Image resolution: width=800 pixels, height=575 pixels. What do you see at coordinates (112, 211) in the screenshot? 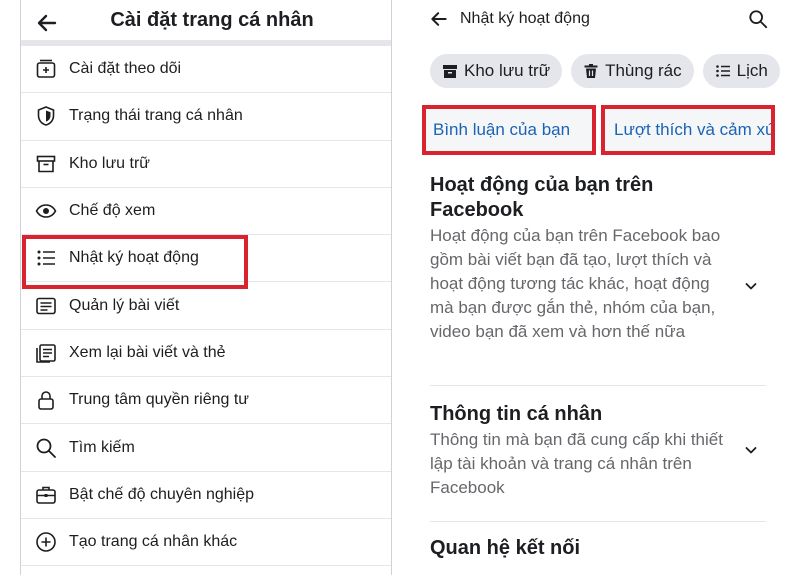
I see `menu-item-label: Chế độ xem` at bounding box center [112, 211].